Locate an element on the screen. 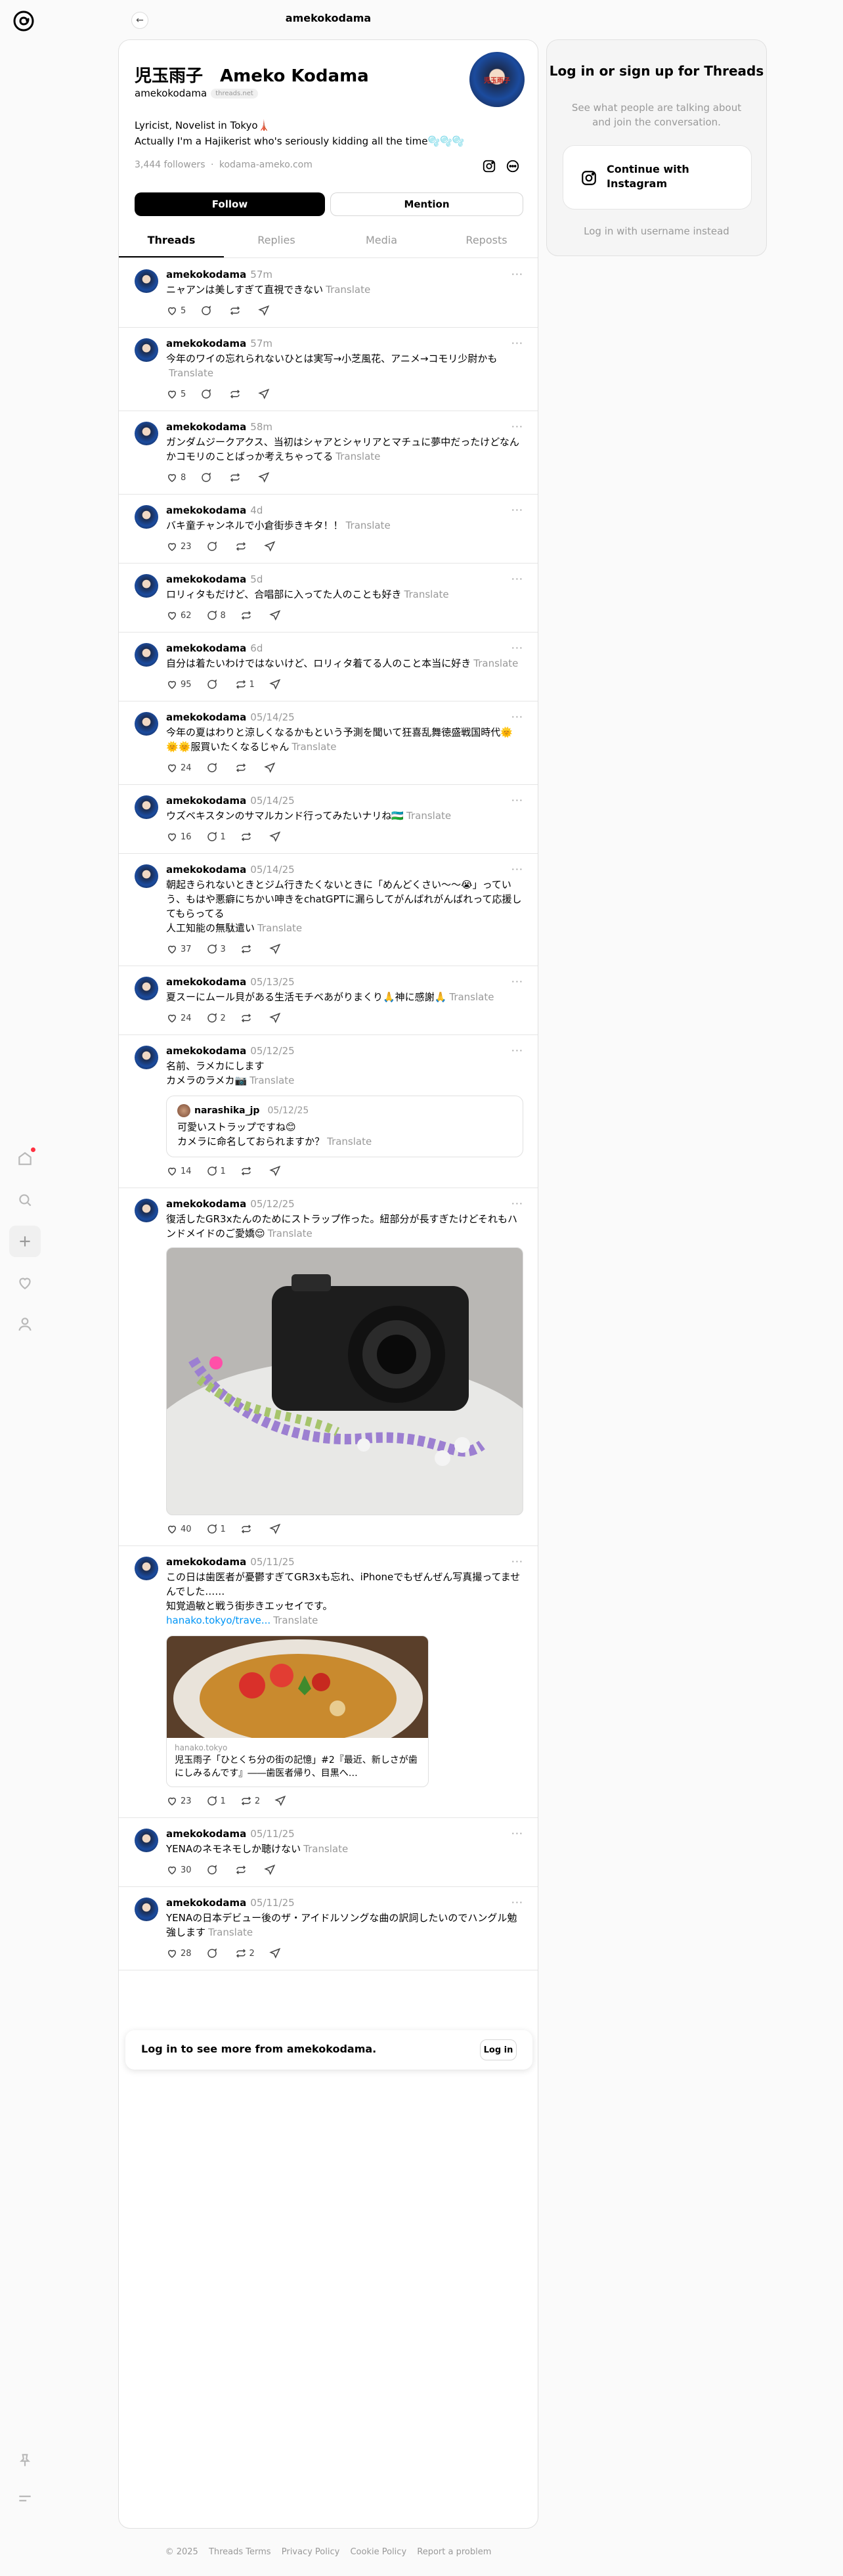 The width and height of the screenshot is (843, 2576). create-icon is located at coordinates (25, 1241).